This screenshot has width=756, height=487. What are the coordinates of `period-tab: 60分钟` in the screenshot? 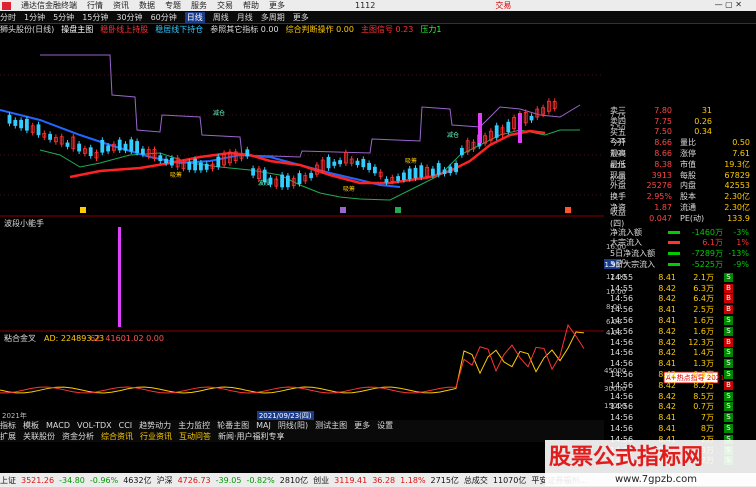 It's located at (164, 17).